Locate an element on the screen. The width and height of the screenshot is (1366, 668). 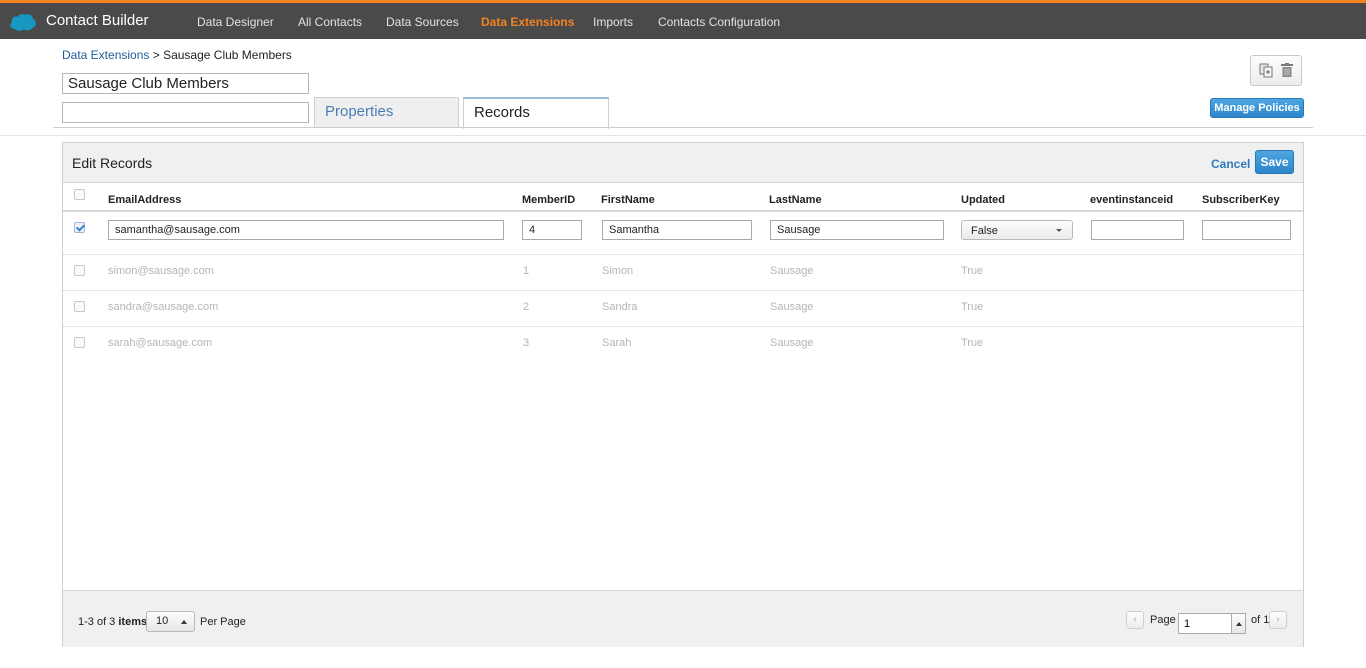
cell-email: simon@sausage.com is located at coordinates (161, 271).